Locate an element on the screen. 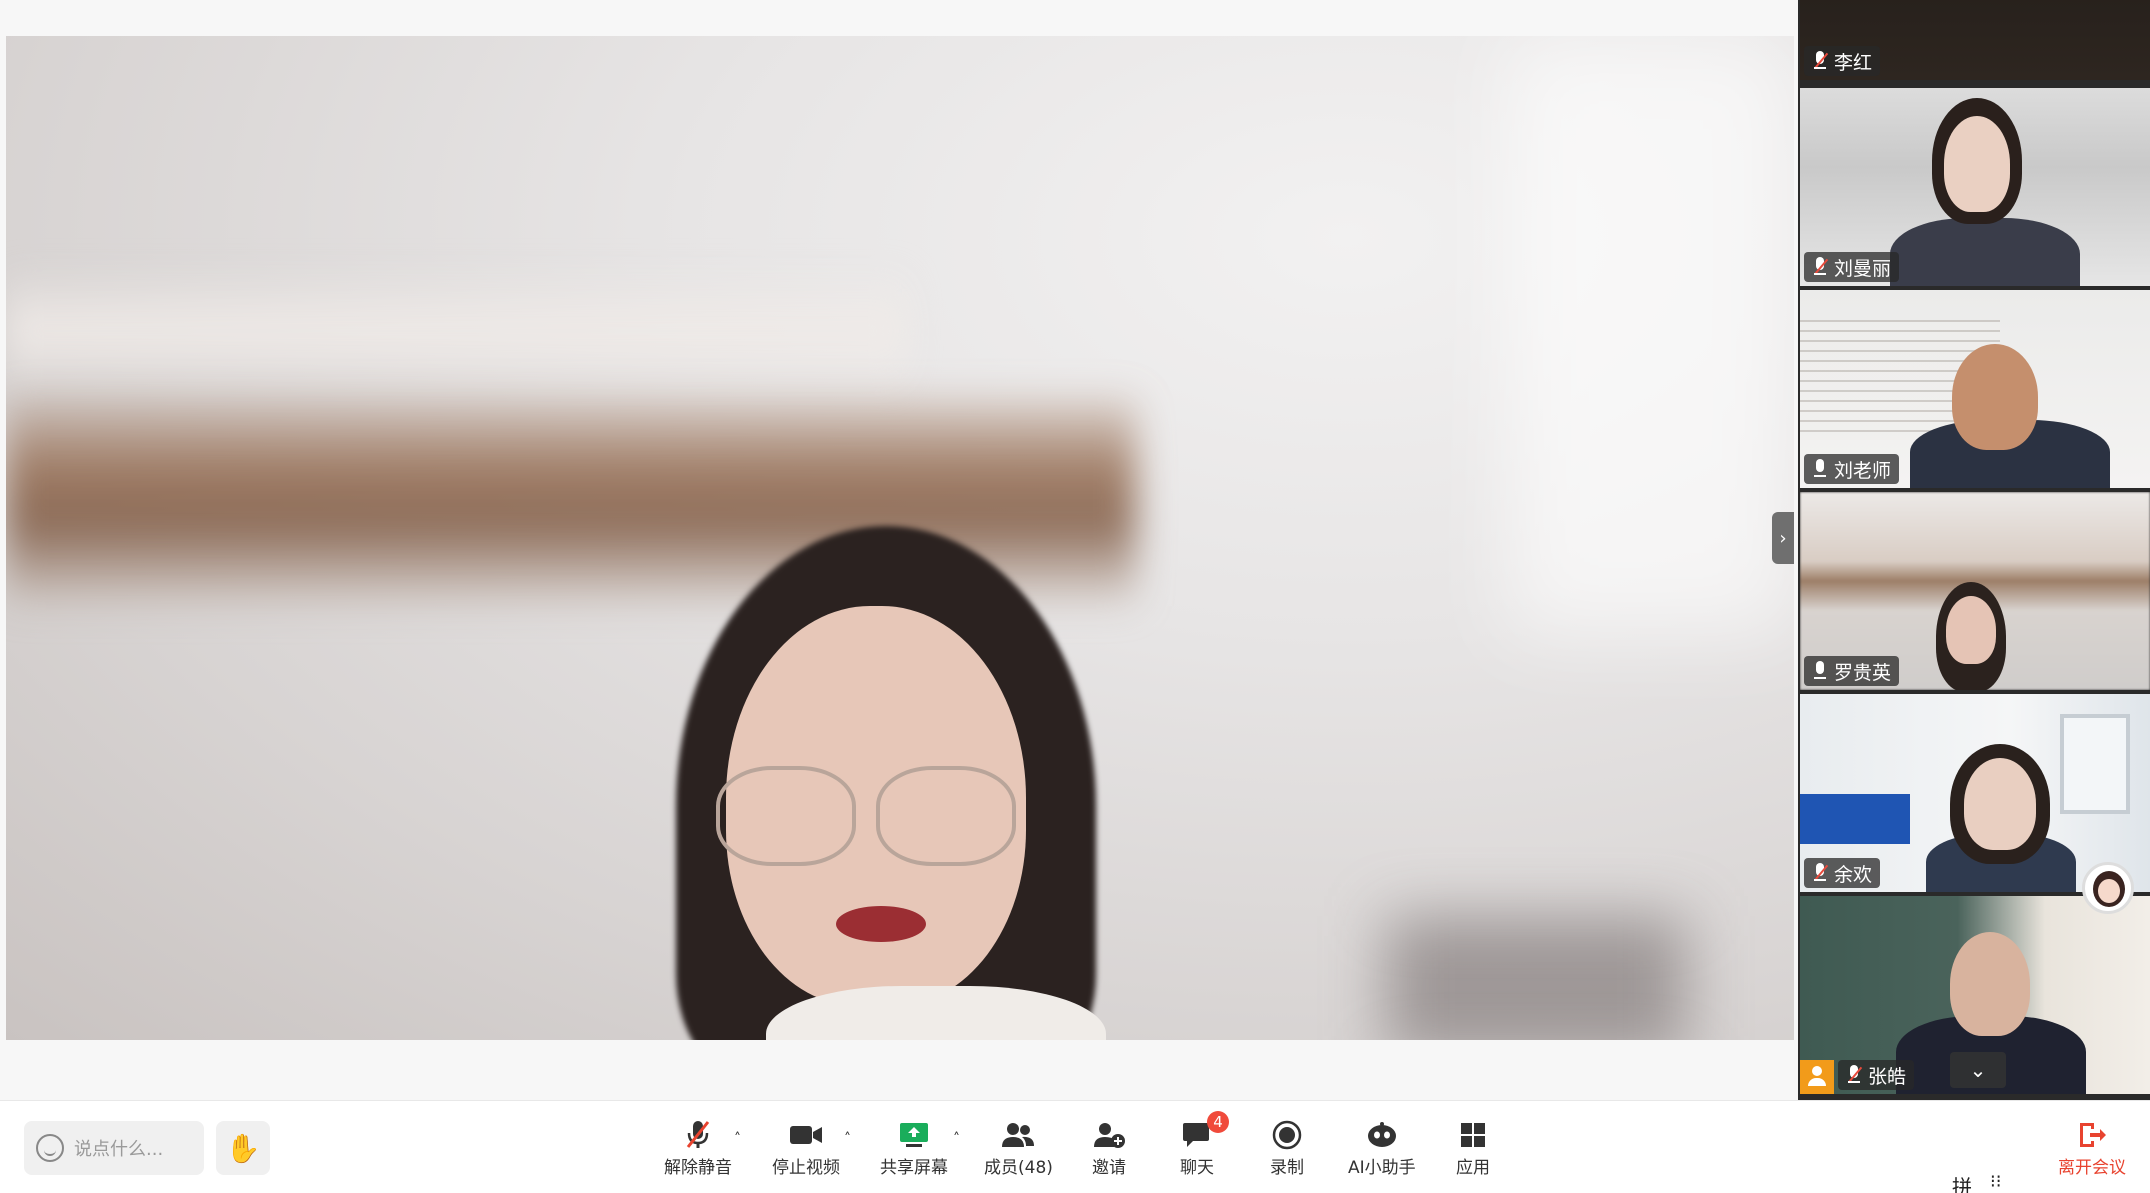  chat-button: 4 聊天 is located at coordinates (1204, 1146).